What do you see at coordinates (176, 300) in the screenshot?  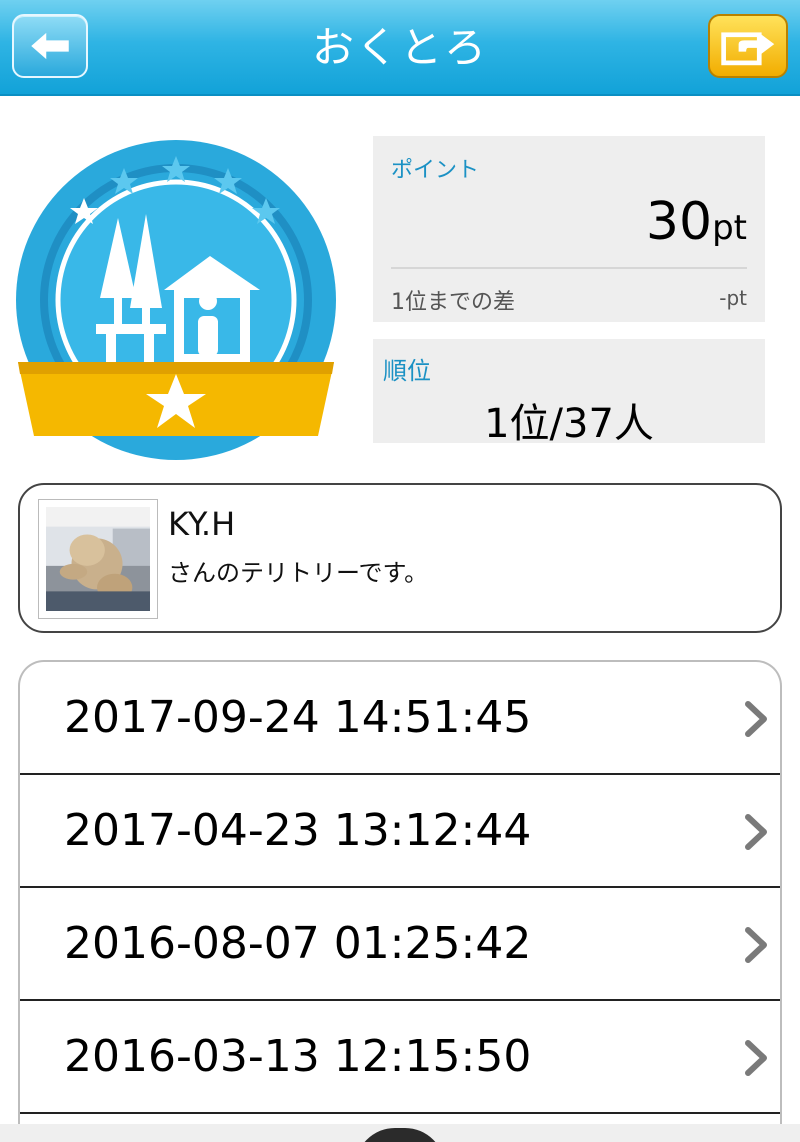 I see `territory-badge-icon` at bounding box center [176, 300].